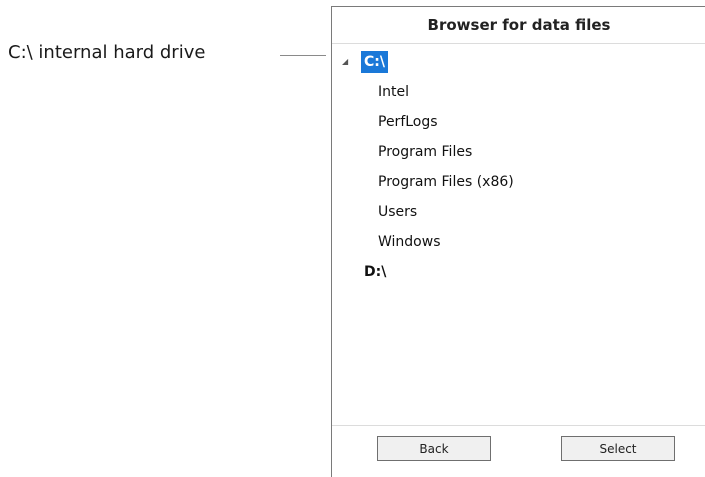 The width and height of the screenshot is (705, 477). I want to click on tree-item-folder-program-files-x86: Program Files (x86), so click(518, 182).